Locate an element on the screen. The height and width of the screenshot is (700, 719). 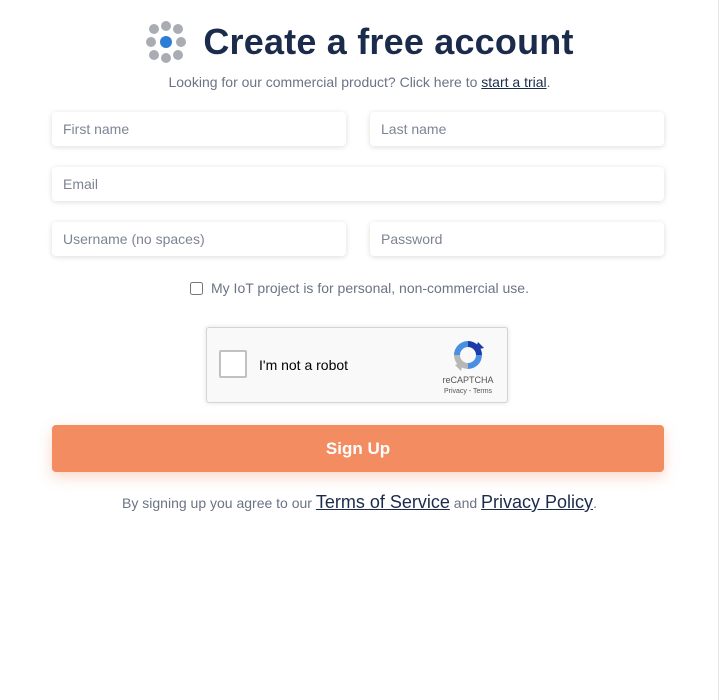
first-name-input is located at coordinates (199, 129).